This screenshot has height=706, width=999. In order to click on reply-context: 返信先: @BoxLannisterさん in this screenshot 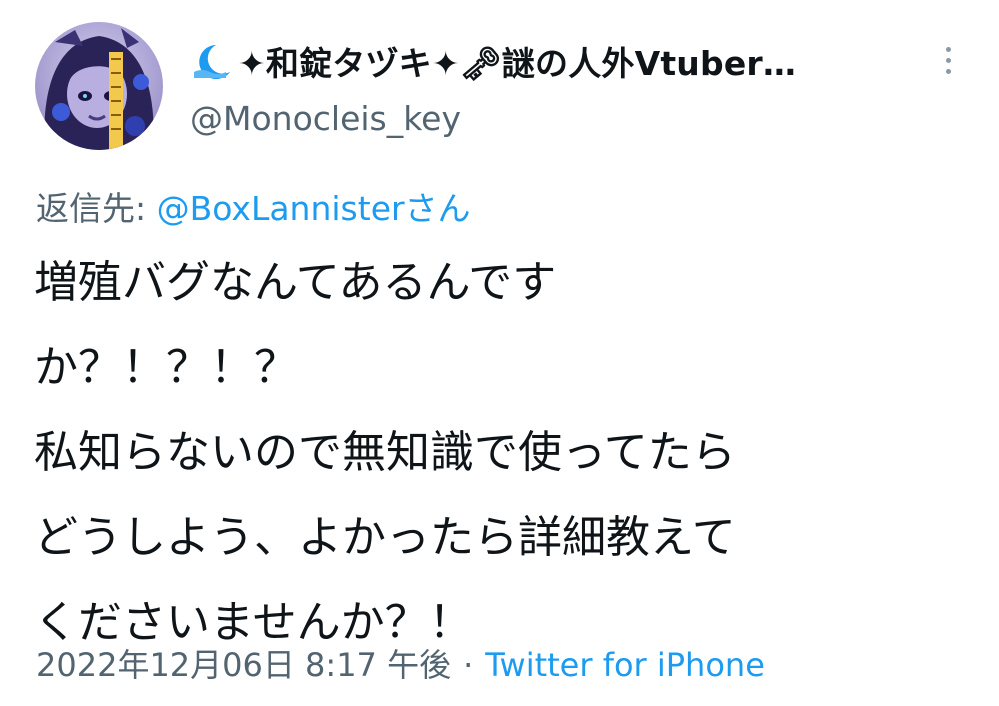, I will do `click(253, 206)`.